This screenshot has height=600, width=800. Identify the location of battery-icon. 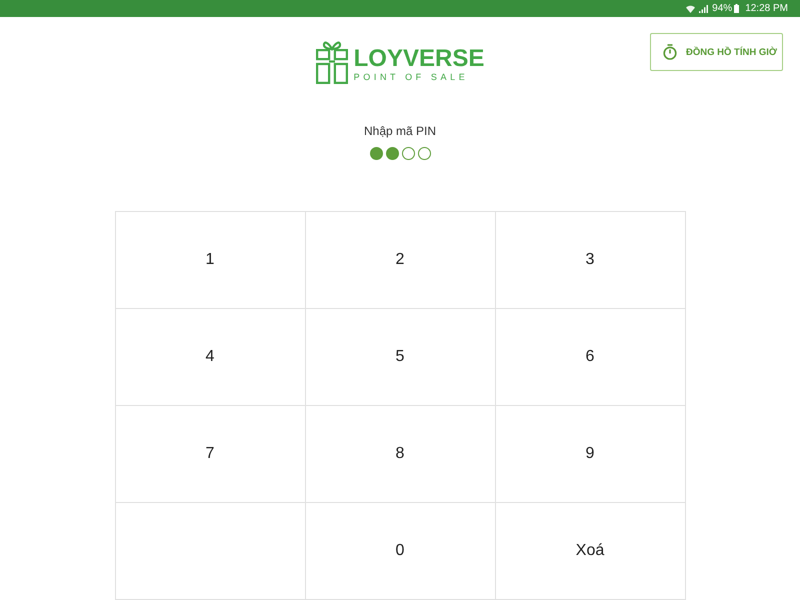
(737, 8).